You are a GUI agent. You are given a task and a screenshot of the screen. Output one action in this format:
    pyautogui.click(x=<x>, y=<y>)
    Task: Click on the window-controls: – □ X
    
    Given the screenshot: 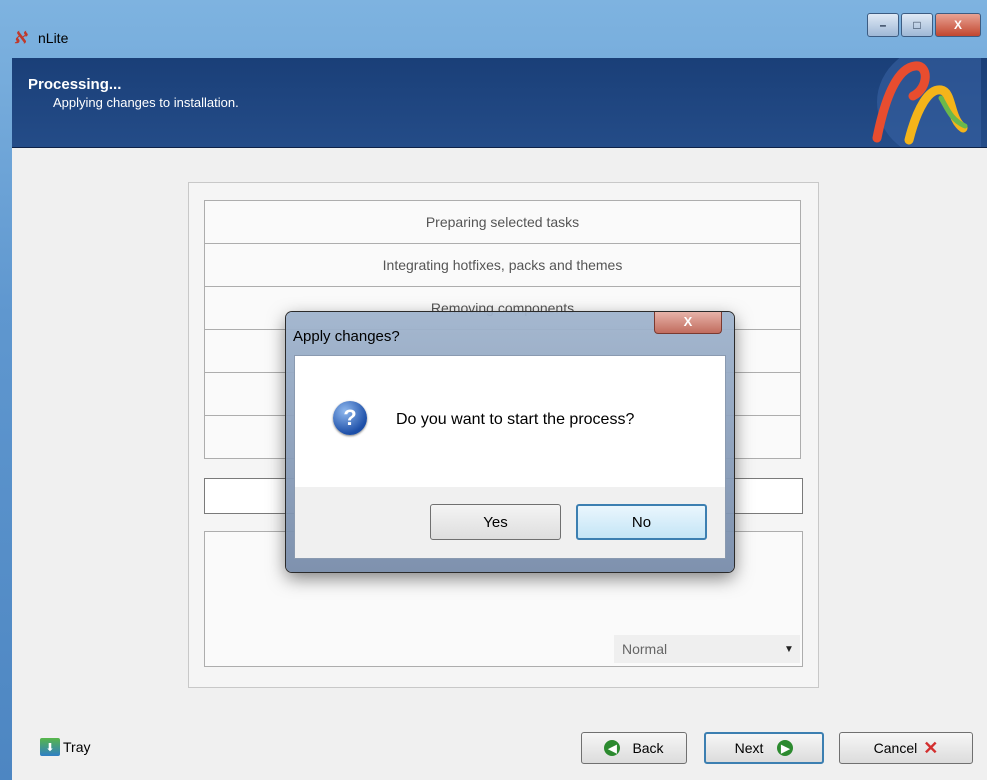 What is the action you would take?
    pyautogui.click(x=923, y=25)
    